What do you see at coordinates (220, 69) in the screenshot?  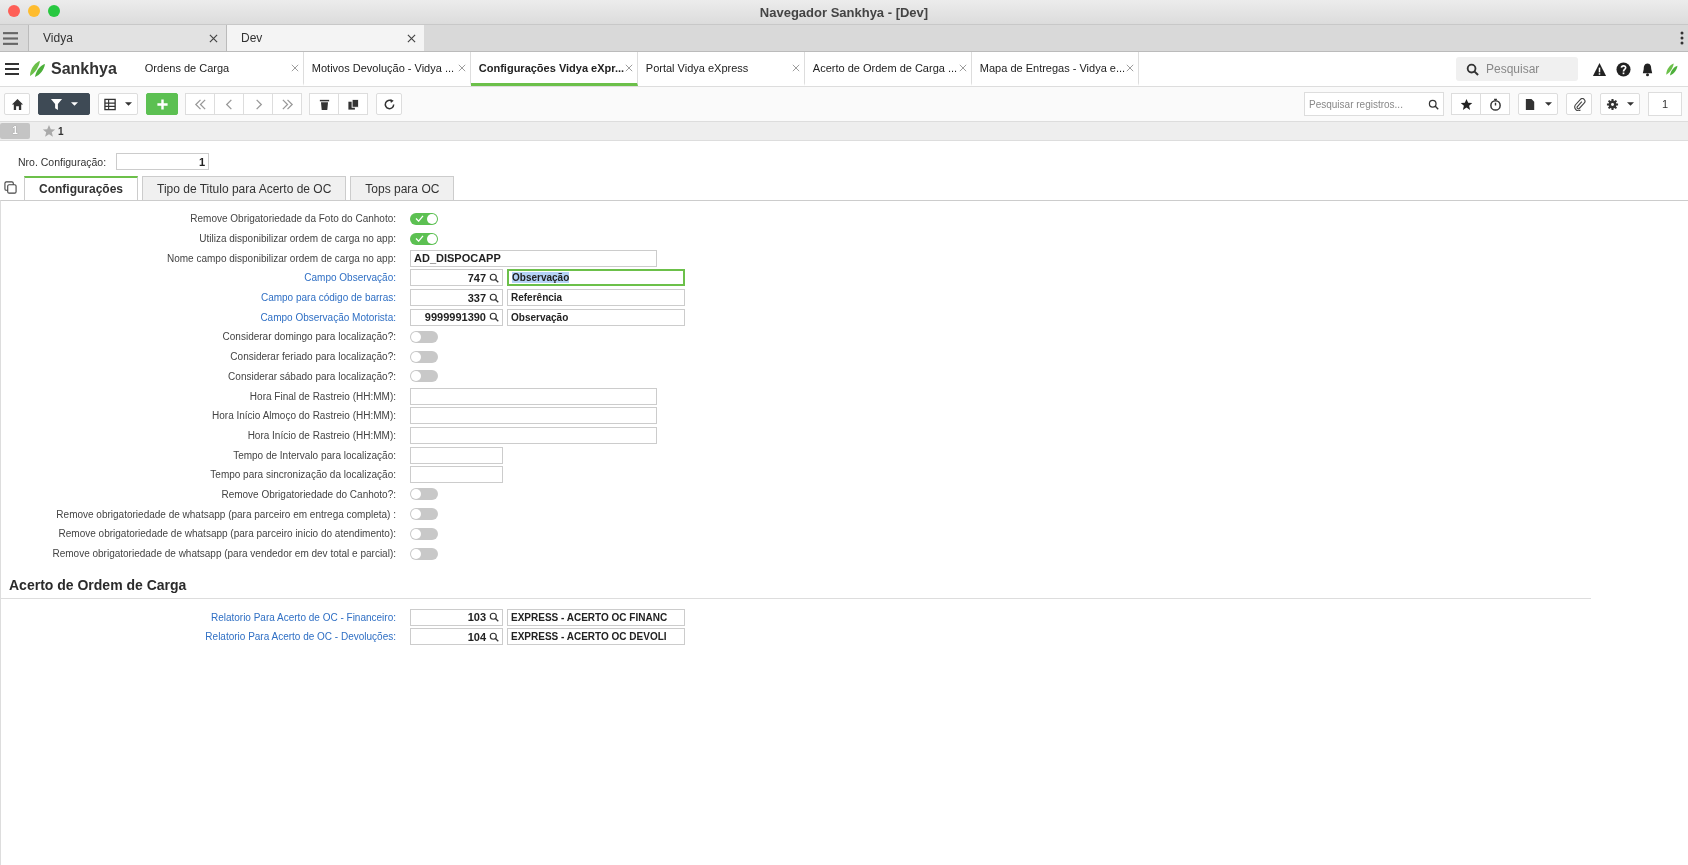 I see `app-tab: Ordens de Carga` at bounding box center [220, 69].